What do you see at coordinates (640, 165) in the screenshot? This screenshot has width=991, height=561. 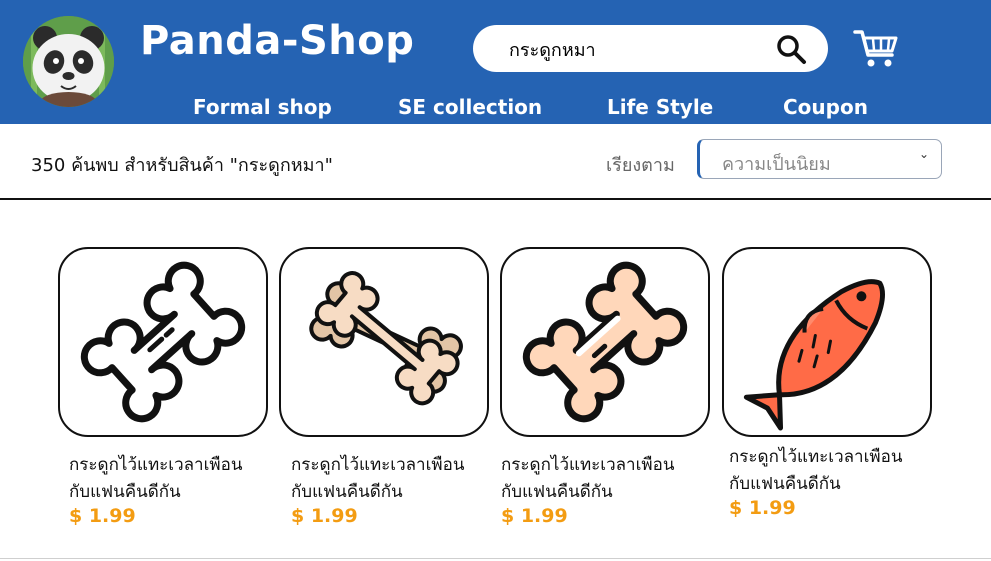 I see `sort-label: เรียงตาม` at bounding box center [640, 165].